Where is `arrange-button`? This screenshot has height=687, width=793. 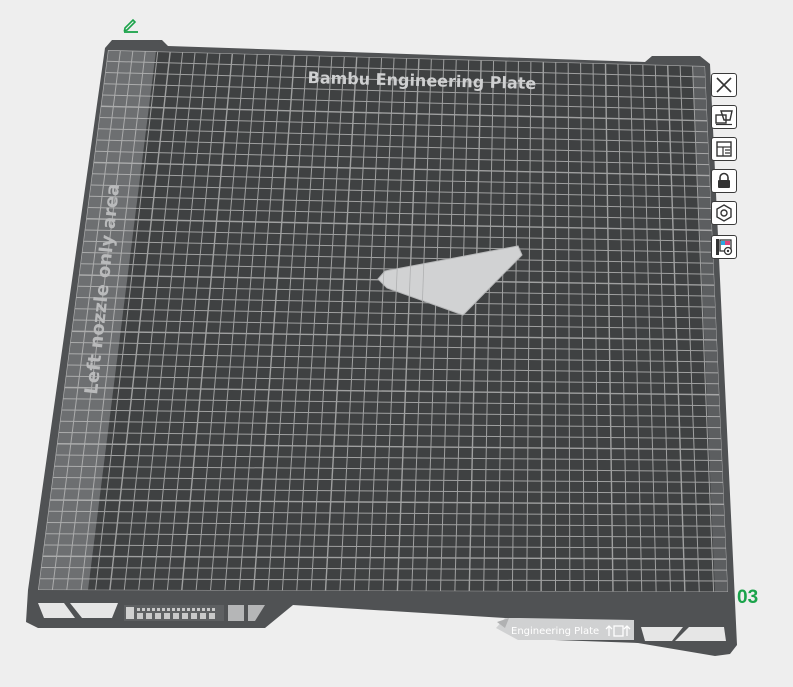
arrange-button is located at coordinates (724, 117).